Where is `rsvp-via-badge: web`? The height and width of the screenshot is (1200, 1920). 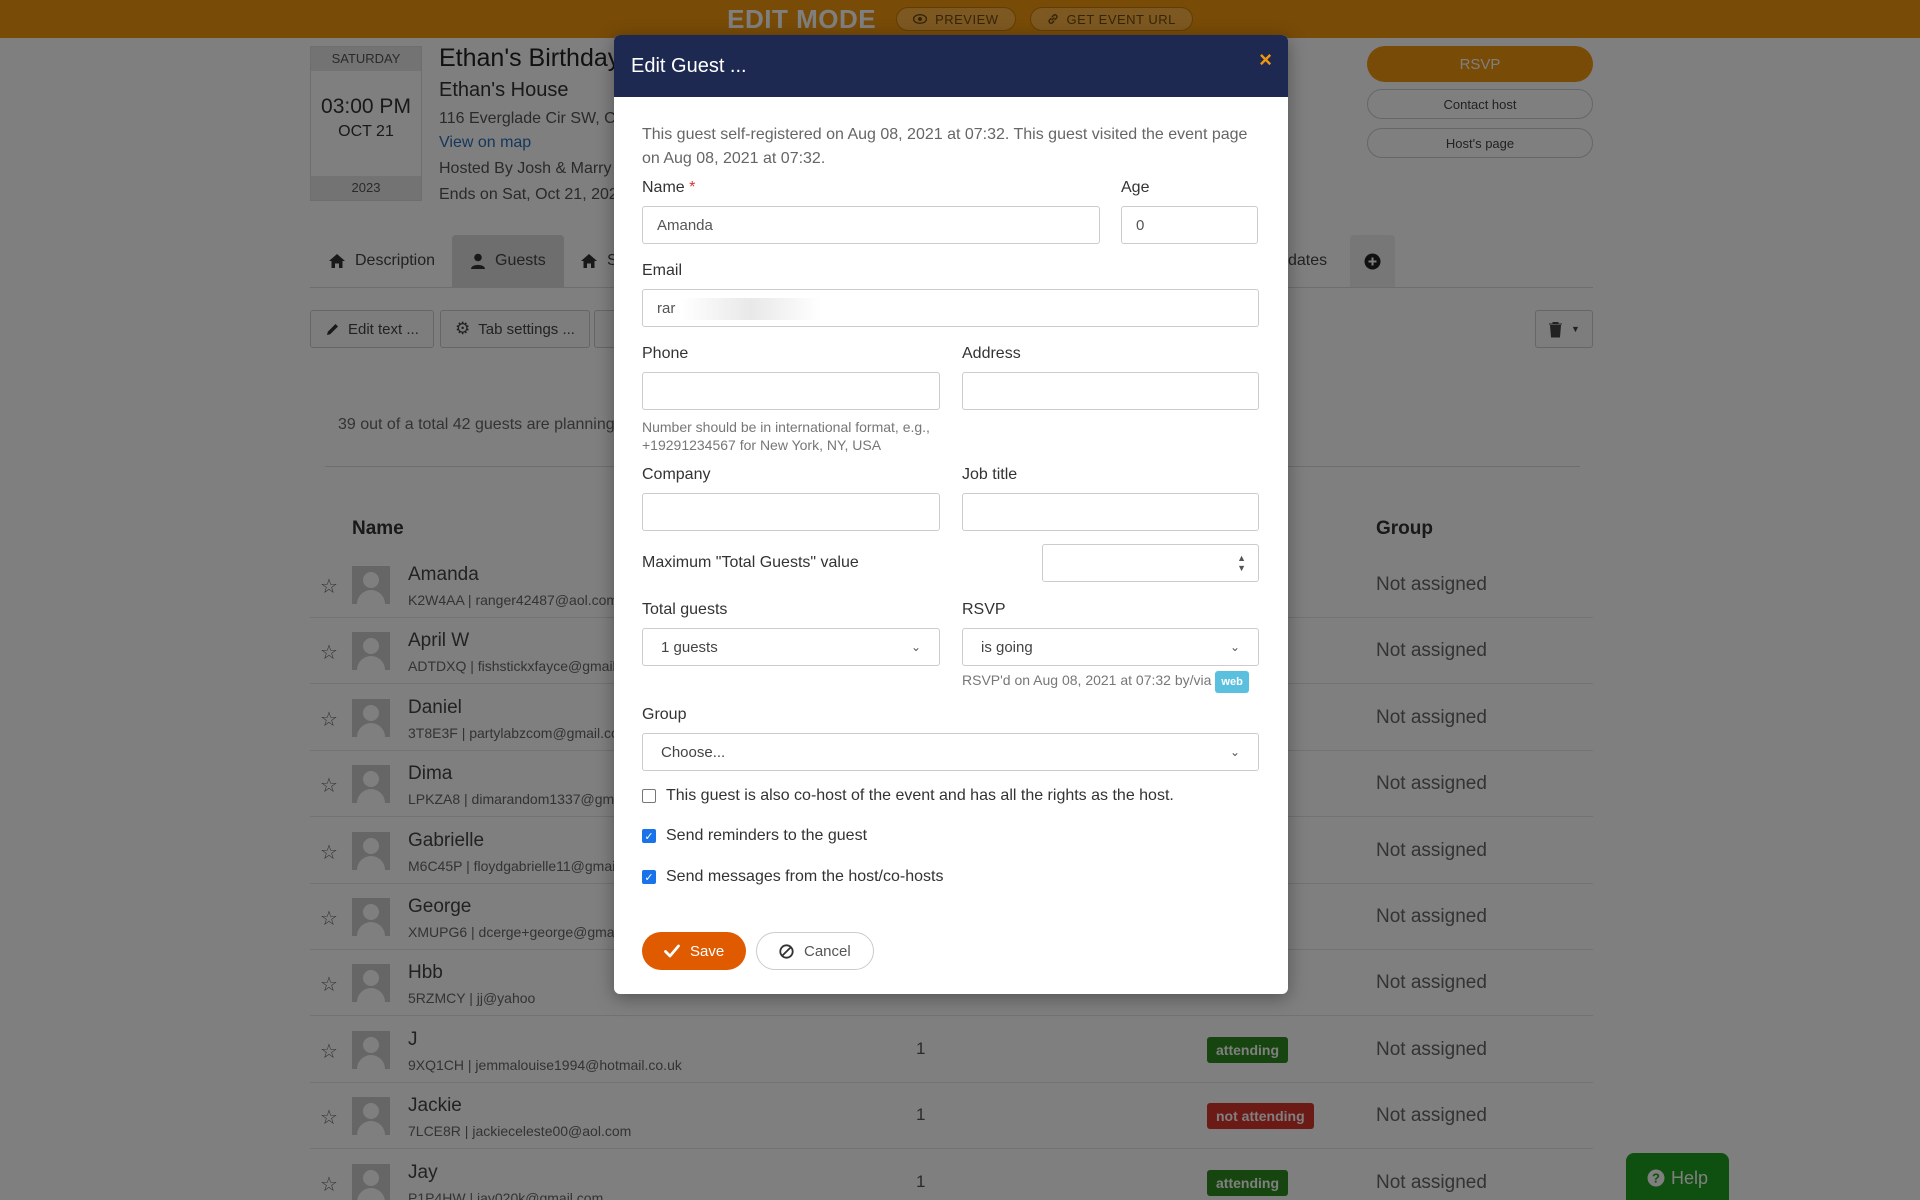 rsvp-via-badge: web is located at coordinates (1232, 682).